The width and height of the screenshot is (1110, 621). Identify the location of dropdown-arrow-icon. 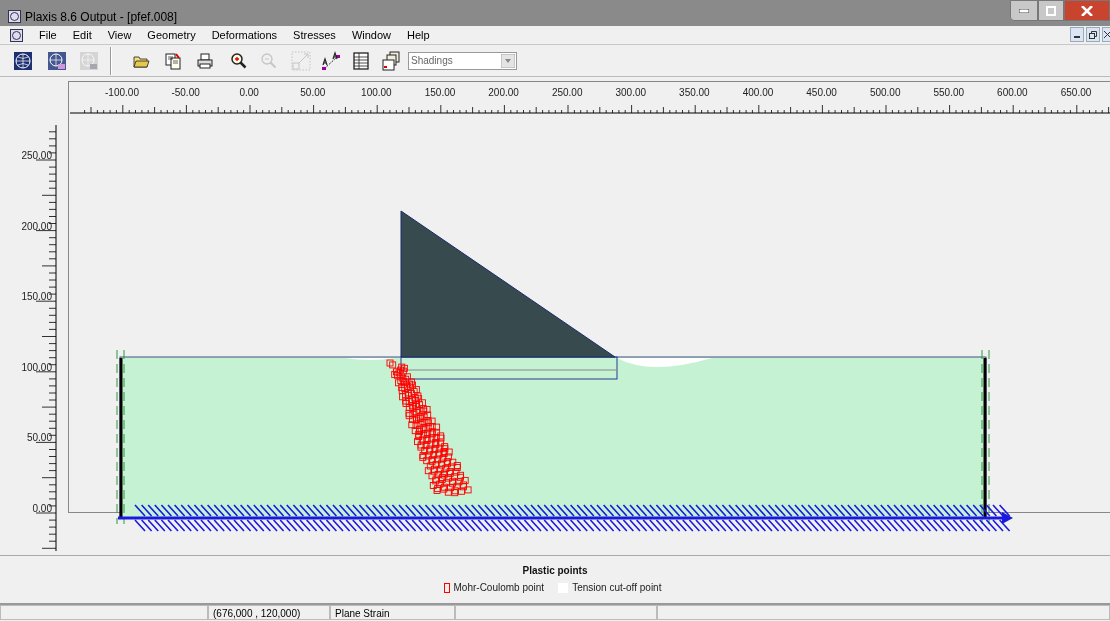
(508, 60).